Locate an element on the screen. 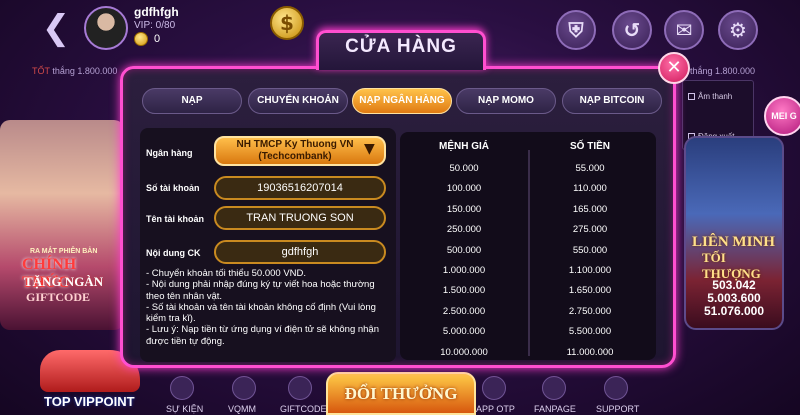  account-name-label: Tên tài khoản is located at coordinates (175, 219).